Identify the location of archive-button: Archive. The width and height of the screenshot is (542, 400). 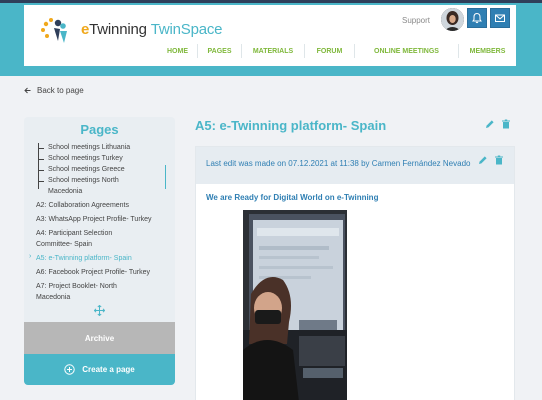
(99, 338).